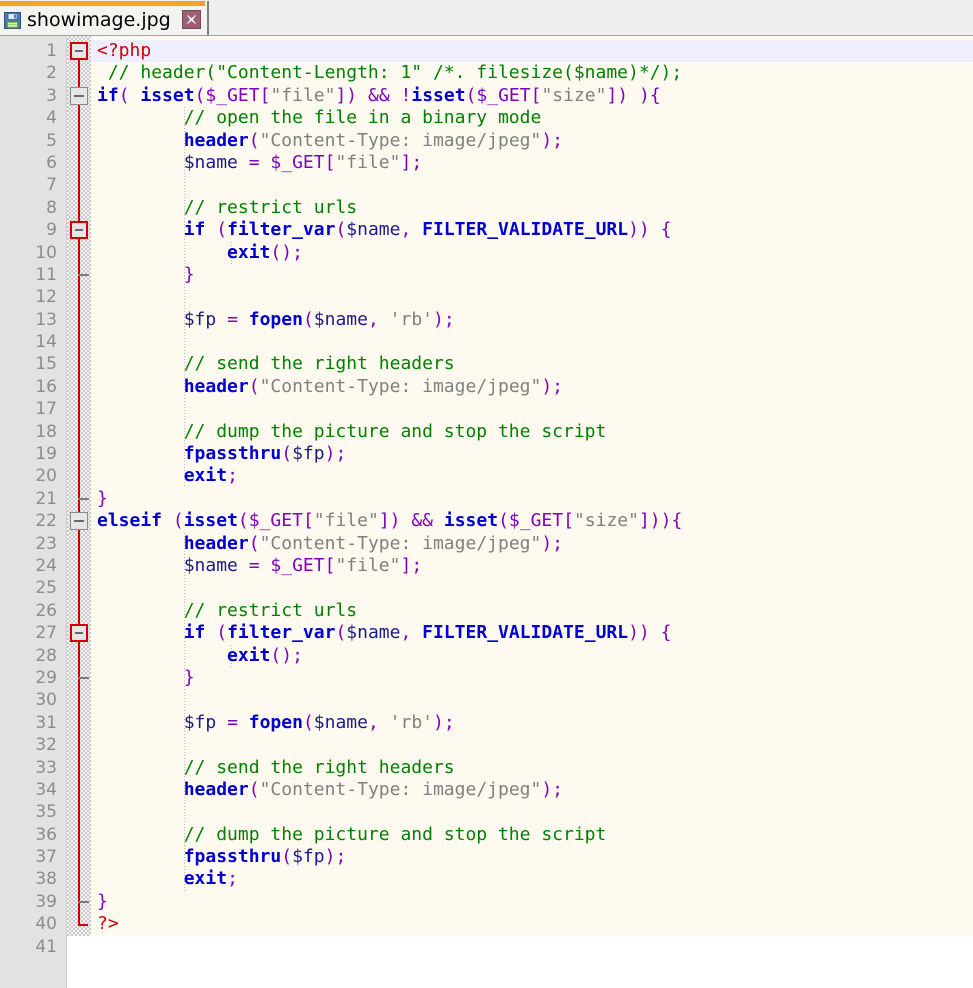  Describe the element at coordinates (46, 767) in the screenshot. I see `line-number: 33` at that location.